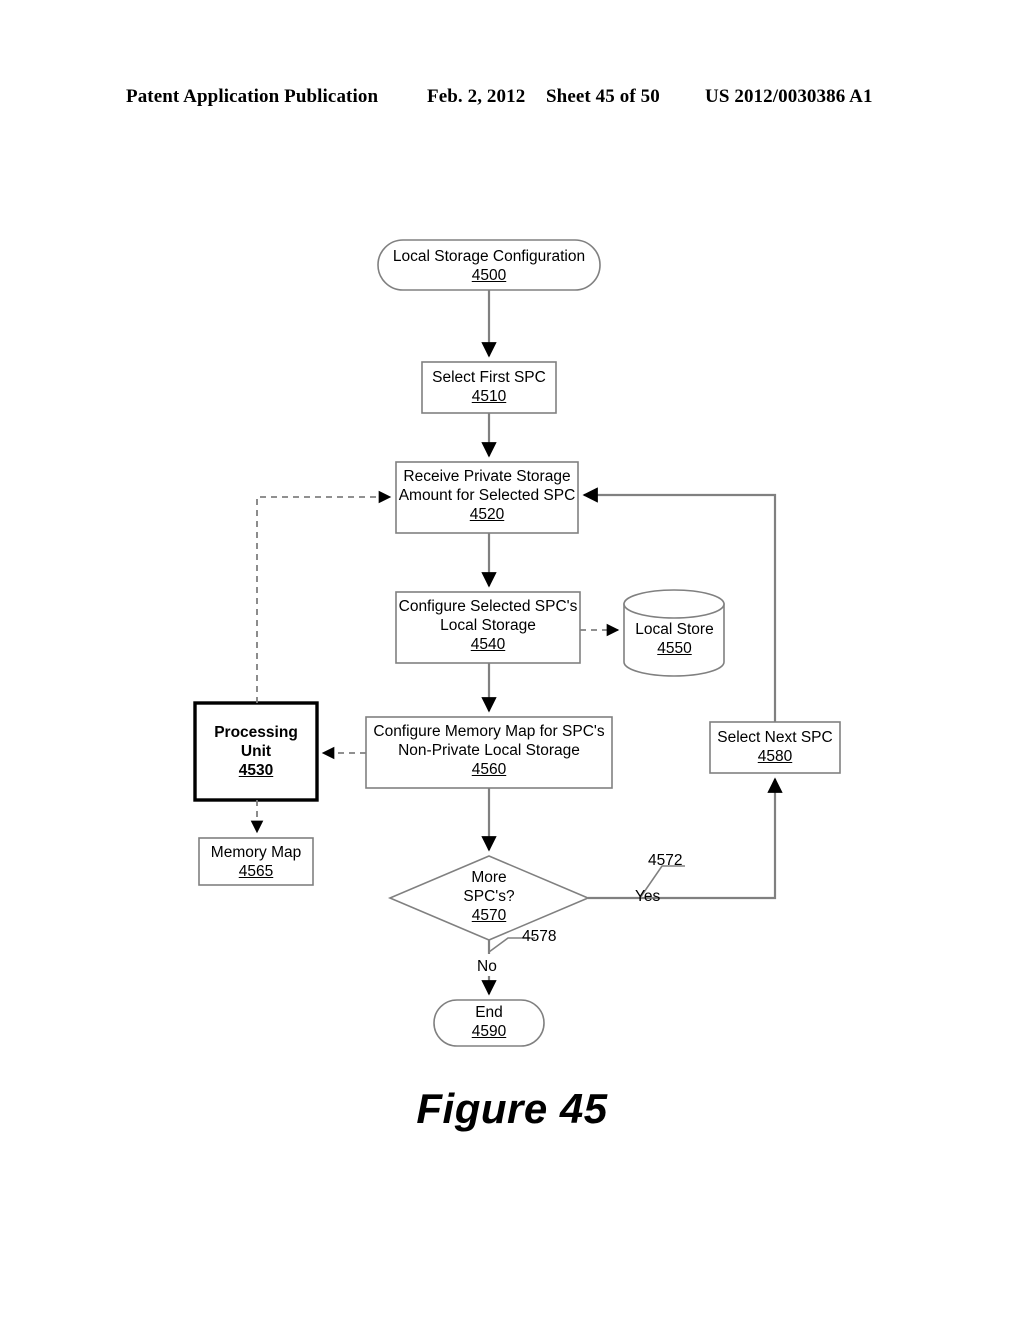 This screenshot has height=1320, width=1024. What do you see at coordinates (775, 737) in the screenshot?
I see `select-next-spc-title: Select Next SPC` at bounding box center [775, 737].